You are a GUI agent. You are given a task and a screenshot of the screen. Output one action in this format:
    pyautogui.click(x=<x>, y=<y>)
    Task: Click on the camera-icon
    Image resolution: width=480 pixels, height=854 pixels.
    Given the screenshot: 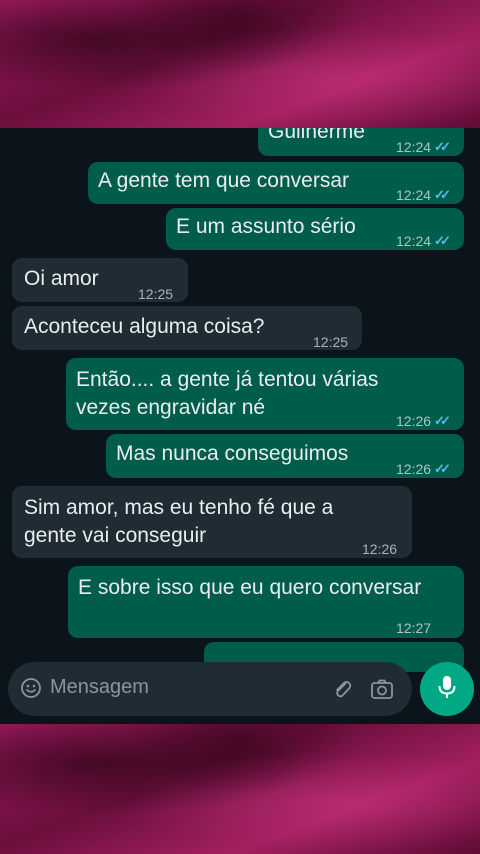 What is the action you would take?
    pyautogui.click(x=382, y=689)
    